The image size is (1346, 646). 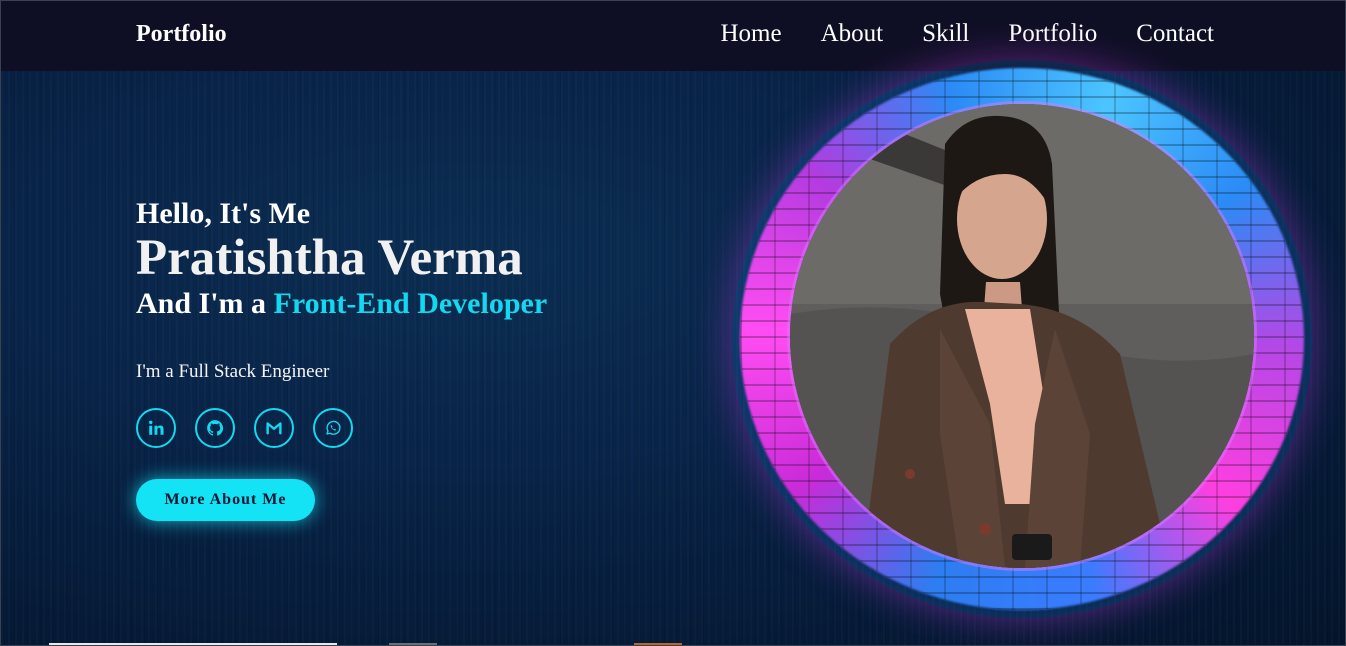 I want to click on nav-link-about: About, so click(x=852, y=34).